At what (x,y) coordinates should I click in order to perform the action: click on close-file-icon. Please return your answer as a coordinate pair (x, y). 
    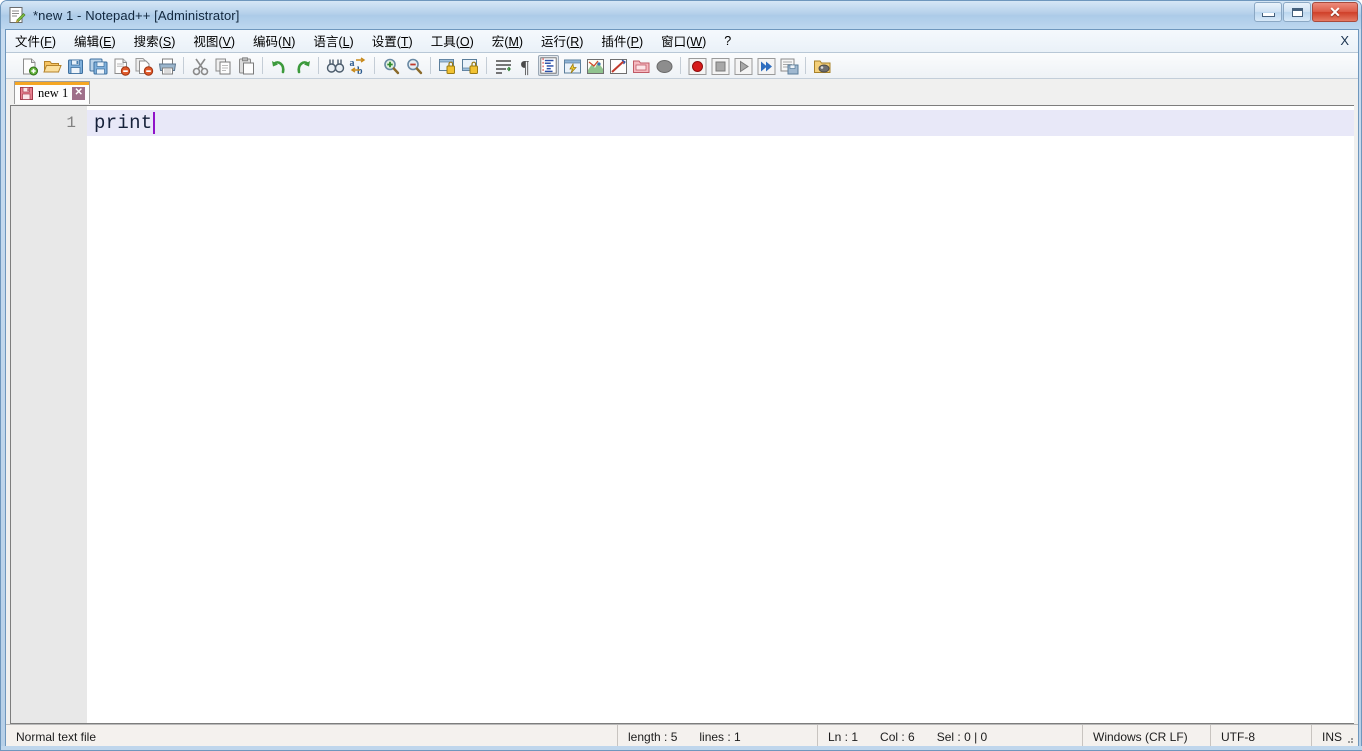
    Looking at the image, I should click on (120, 65).